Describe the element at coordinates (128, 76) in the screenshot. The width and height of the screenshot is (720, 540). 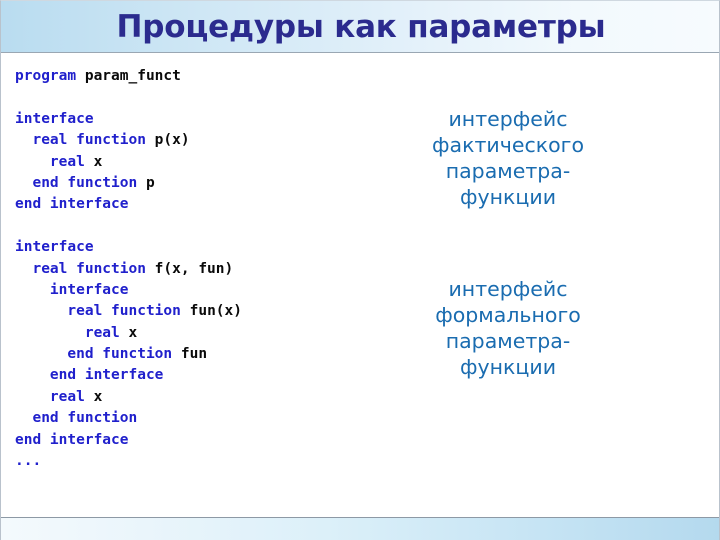
I see `code-identifier: param_funct` at that location.